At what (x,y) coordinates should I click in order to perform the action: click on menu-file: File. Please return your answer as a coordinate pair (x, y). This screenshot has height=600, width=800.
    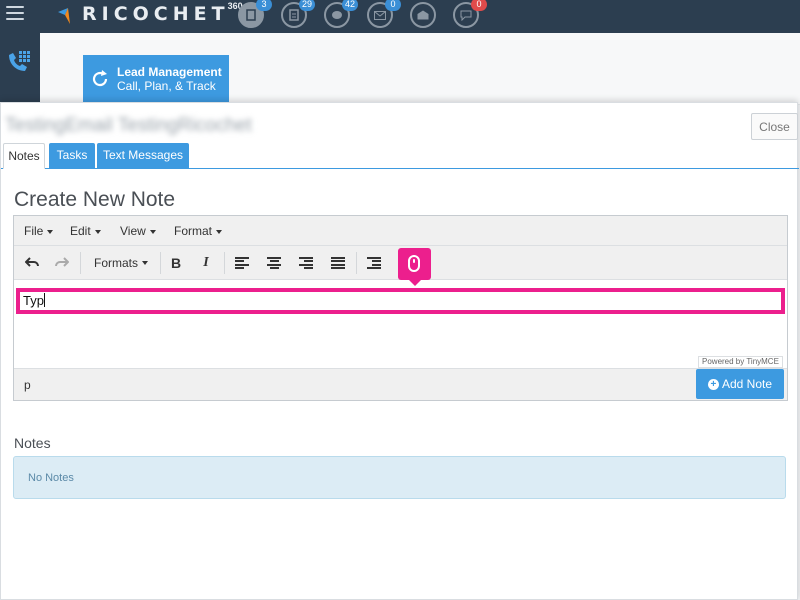
    Looking at the image, I should click on (39, 231).